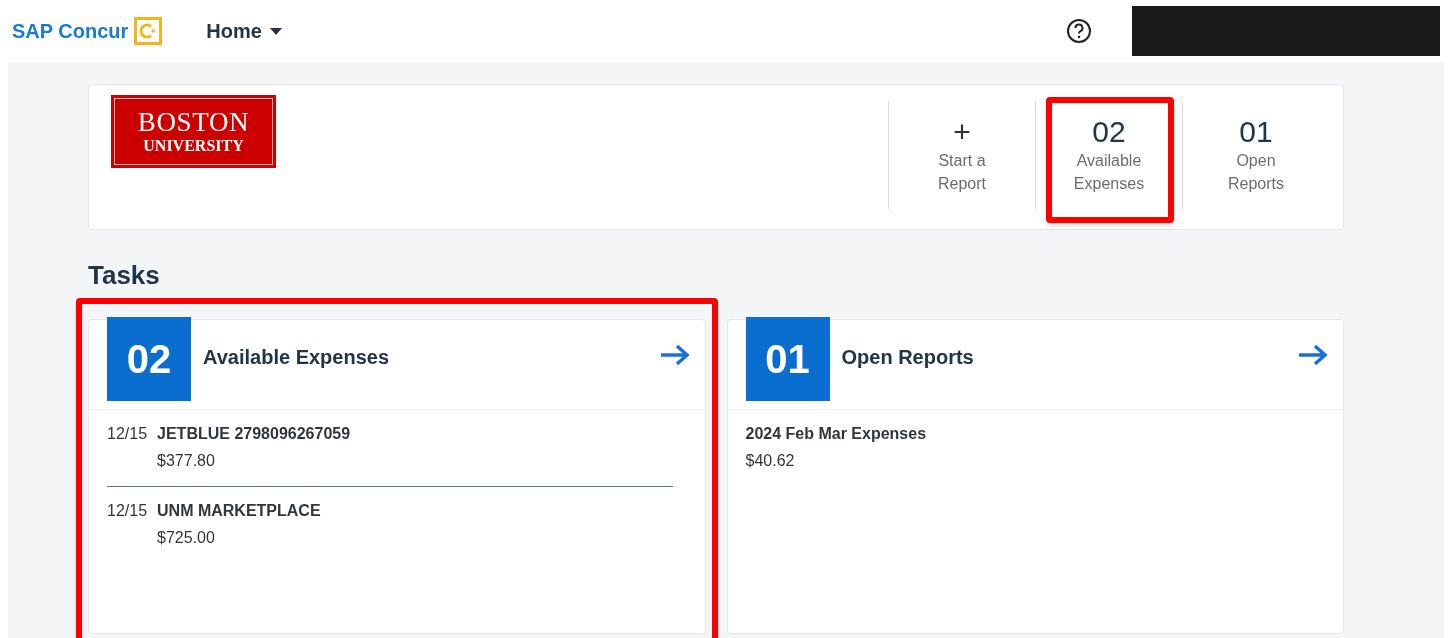 This screenshot has width=1452, height=638. I want to click on logo-text: BOSTON, so click(193, 122).